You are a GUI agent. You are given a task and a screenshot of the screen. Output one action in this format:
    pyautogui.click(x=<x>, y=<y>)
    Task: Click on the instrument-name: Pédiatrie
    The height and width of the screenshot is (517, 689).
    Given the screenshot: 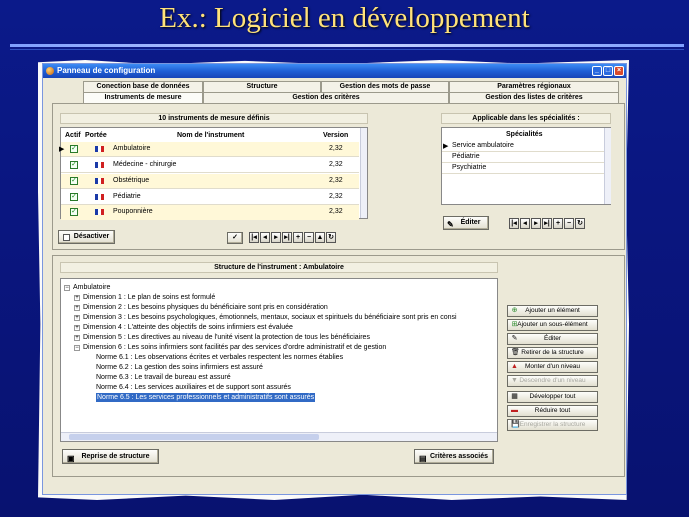 What is the action you would take?
    pyautogui.click(x=127, y=196)
    